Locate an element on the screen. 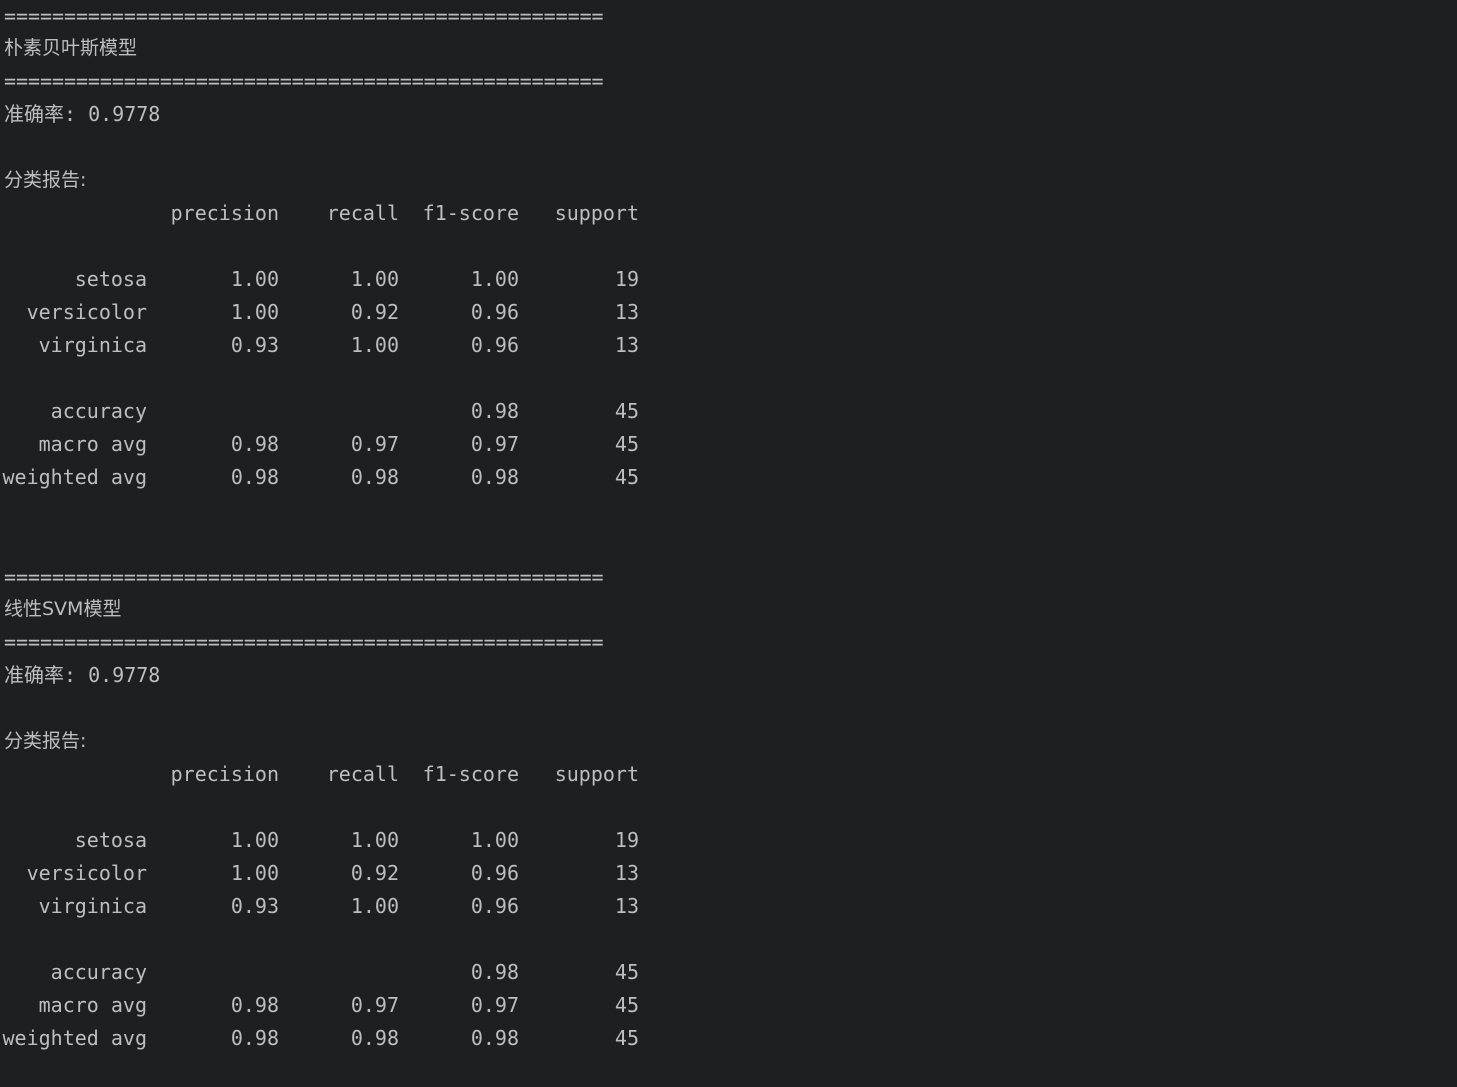 This screenshot has width=1457, height=1087. section-title: 线性SVM模型 is located at coordinates (63, 609).